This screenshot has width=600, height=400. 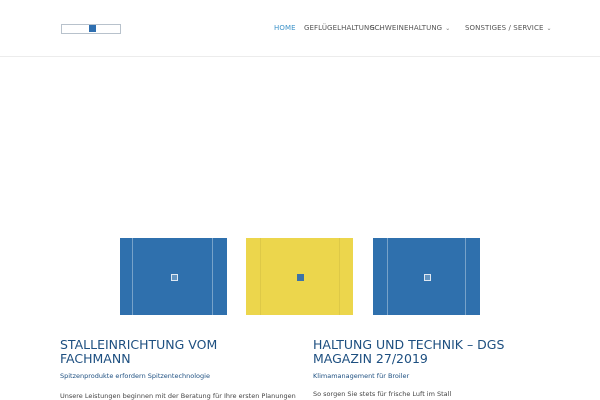 I want to click on nav-item-home: HOME, so click(x=285, y=28).